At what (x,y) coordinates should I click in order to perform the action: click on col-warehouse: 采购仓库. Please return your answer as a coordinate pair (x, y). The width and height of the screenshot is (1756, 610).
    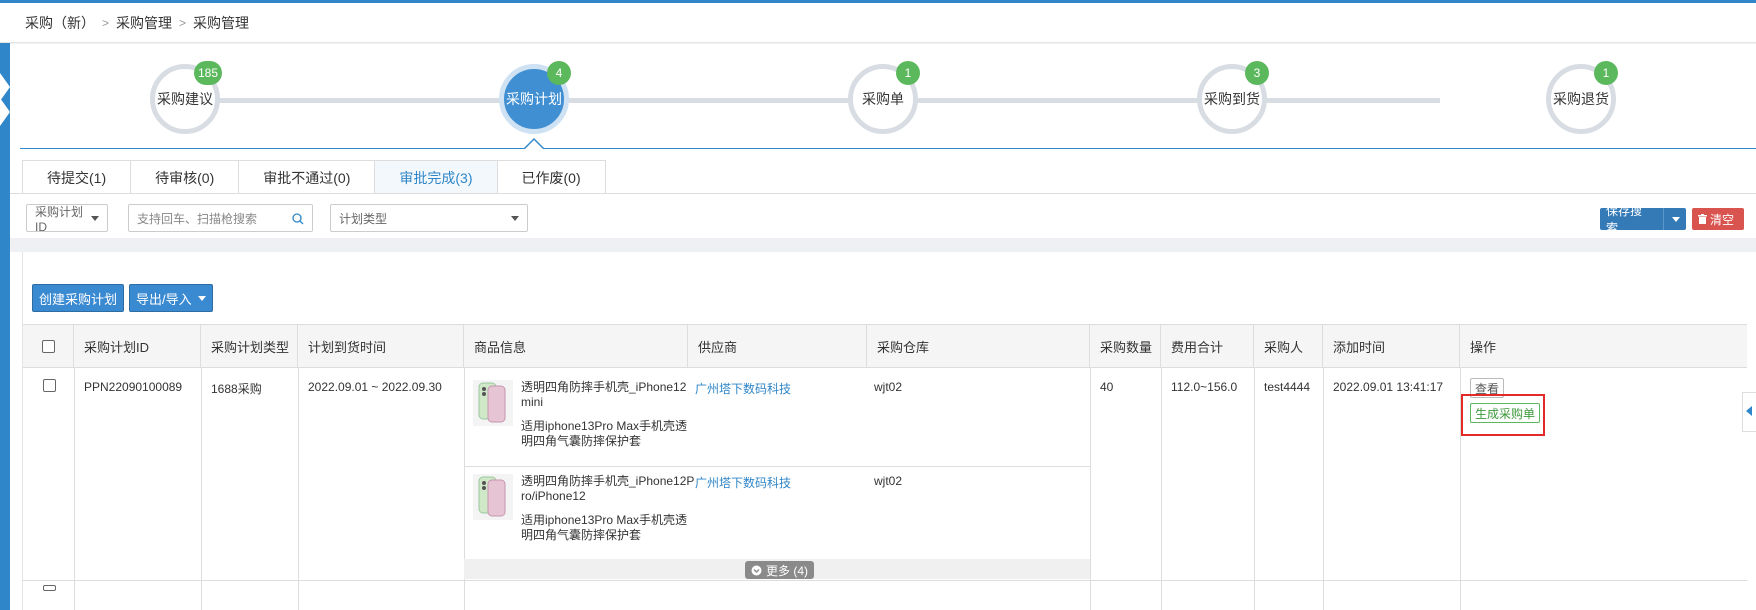
    Looking at the image, I should click on (978, 346).